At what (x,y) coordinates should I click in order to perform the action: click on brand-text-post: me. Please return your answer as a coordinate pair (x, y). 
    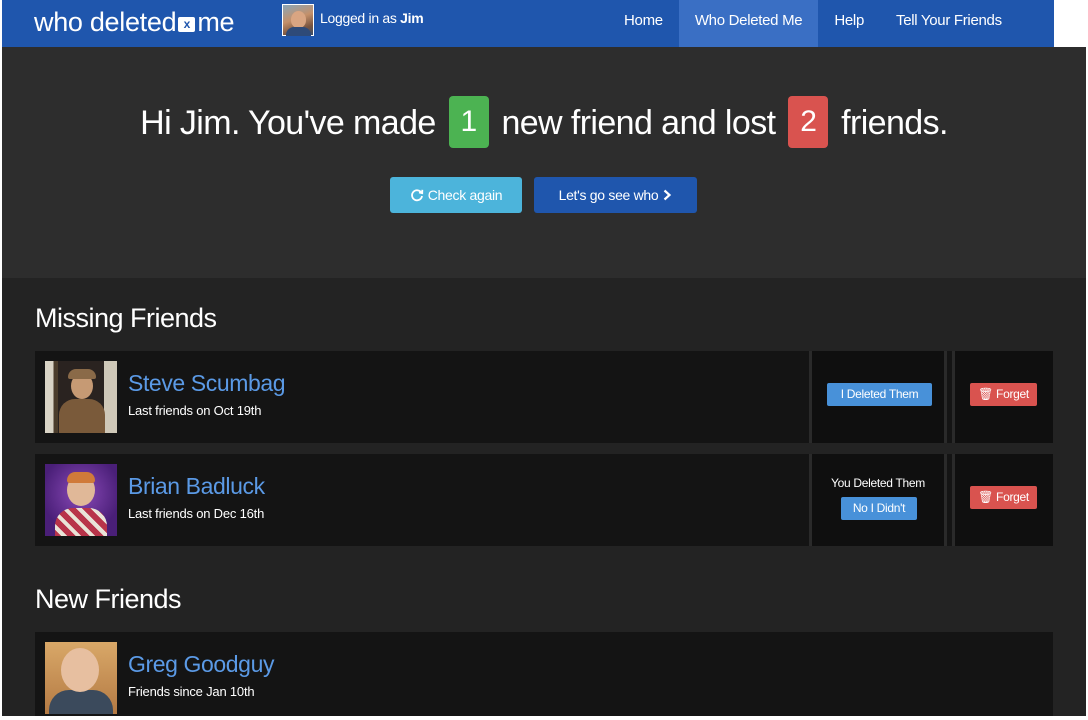
    Looking at the image, I should click on (216, 22).